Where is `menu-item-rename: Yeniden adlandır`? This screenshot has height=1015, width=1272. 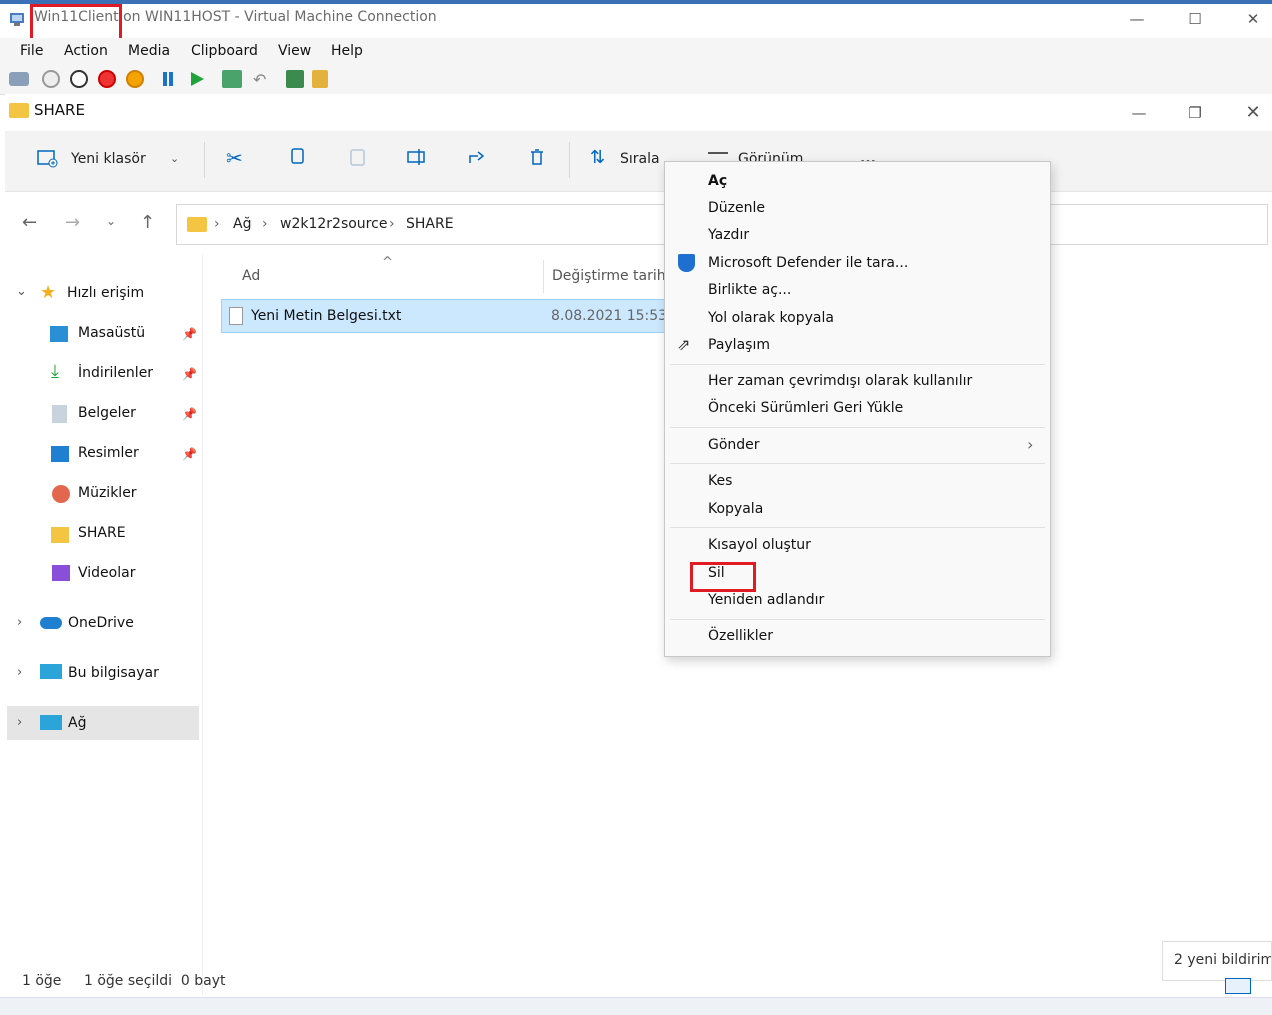 menu-item-rename: Yeniden adlandır is located at coordinates (766, 600).